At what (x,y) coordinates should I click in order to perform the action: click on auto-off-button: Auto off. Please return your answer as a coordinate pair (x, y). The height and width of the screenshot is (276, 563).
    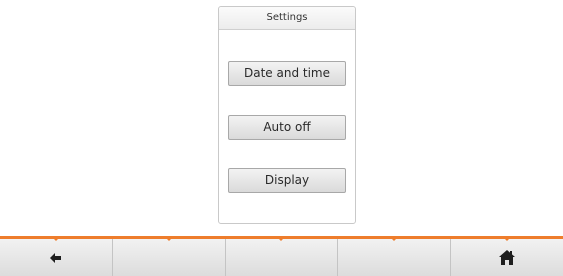
    Looking at the image, I should click on (287, 127).